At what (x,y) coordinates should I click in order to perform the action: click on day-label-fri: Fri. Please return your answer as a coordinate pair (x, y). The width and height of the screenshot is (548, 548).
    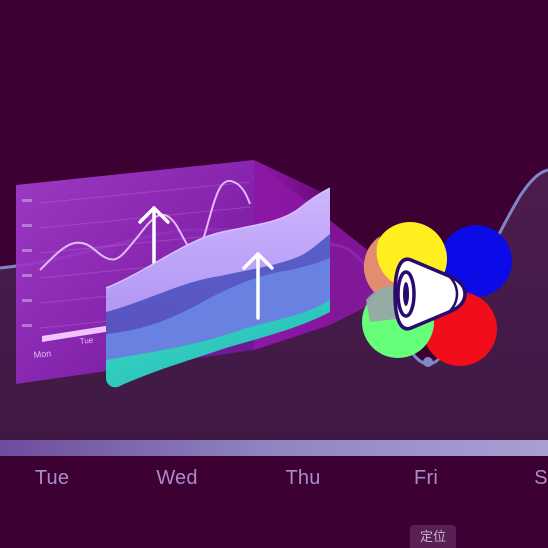
    Looking at the image, I should click on (426, 478).